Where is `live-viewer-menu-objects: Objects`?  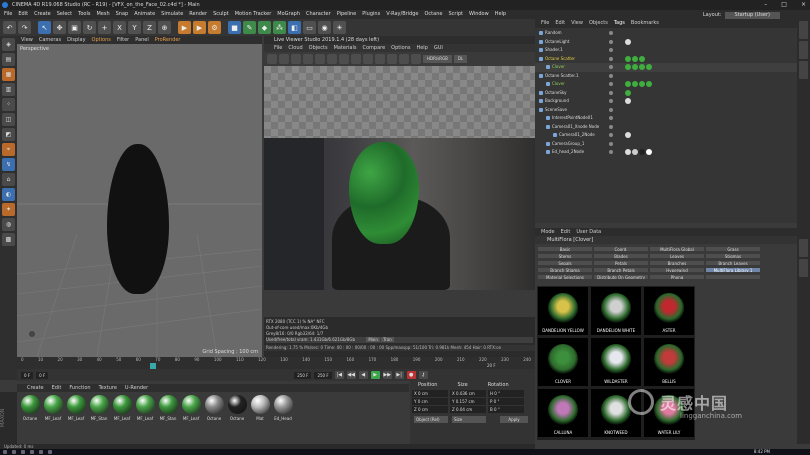
live-viewer-menu-objects: Objects is located at coordinates (318, 48).